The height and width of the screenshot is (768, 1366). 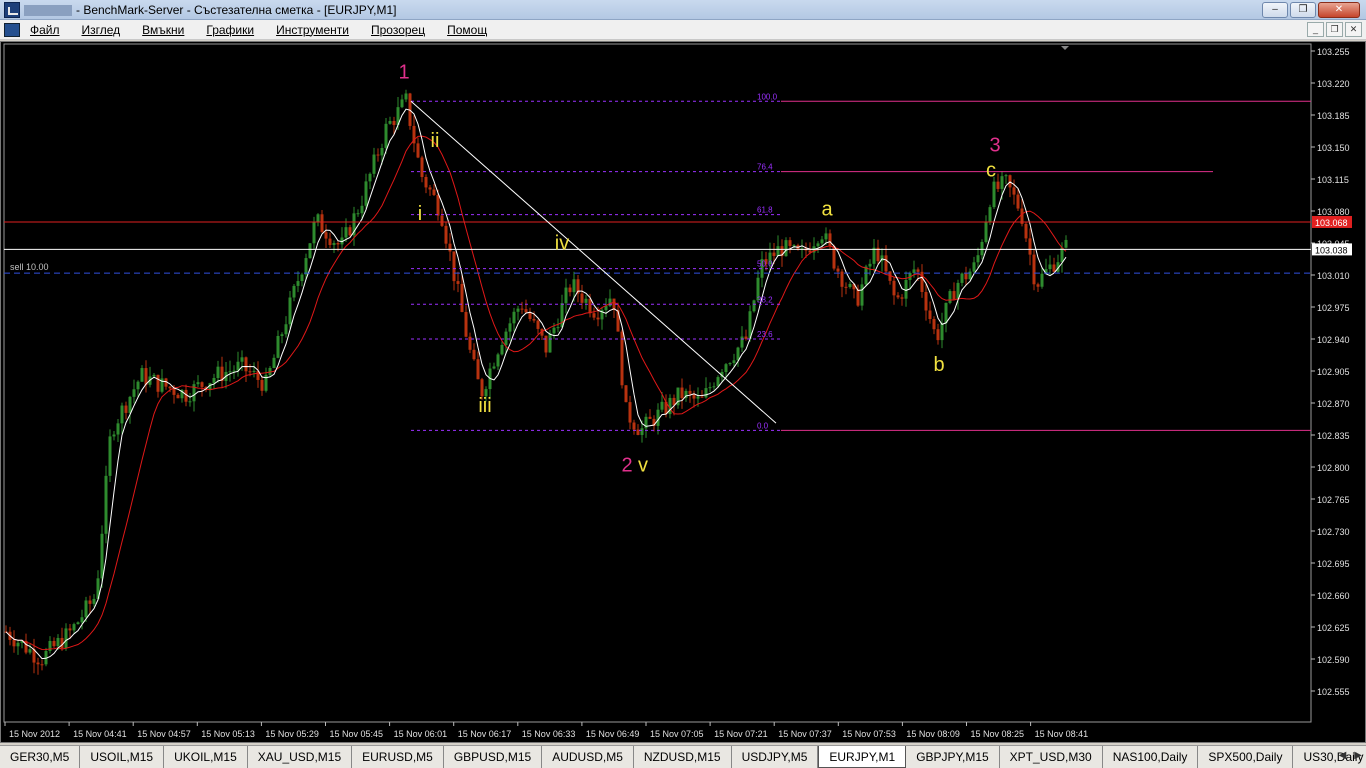 I want to click on menu-window: Прозорец, so click(x=398, y=30).